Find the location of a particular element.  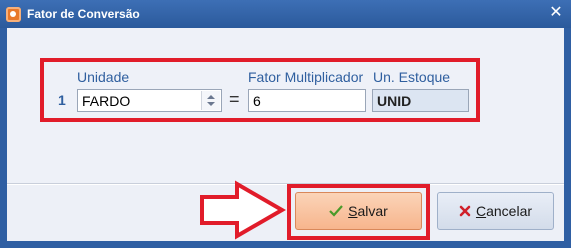

window-title: Fator de Conversão is located at coordinates (83, 14).